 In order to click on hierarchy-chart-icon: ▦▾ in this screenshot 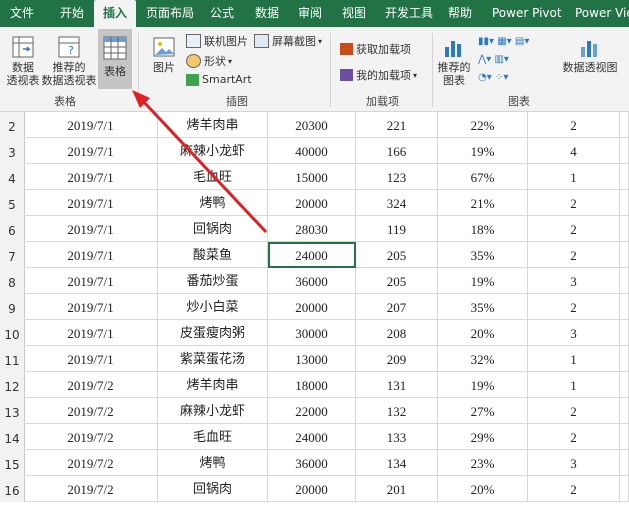, I will do `click(504, 41)`.